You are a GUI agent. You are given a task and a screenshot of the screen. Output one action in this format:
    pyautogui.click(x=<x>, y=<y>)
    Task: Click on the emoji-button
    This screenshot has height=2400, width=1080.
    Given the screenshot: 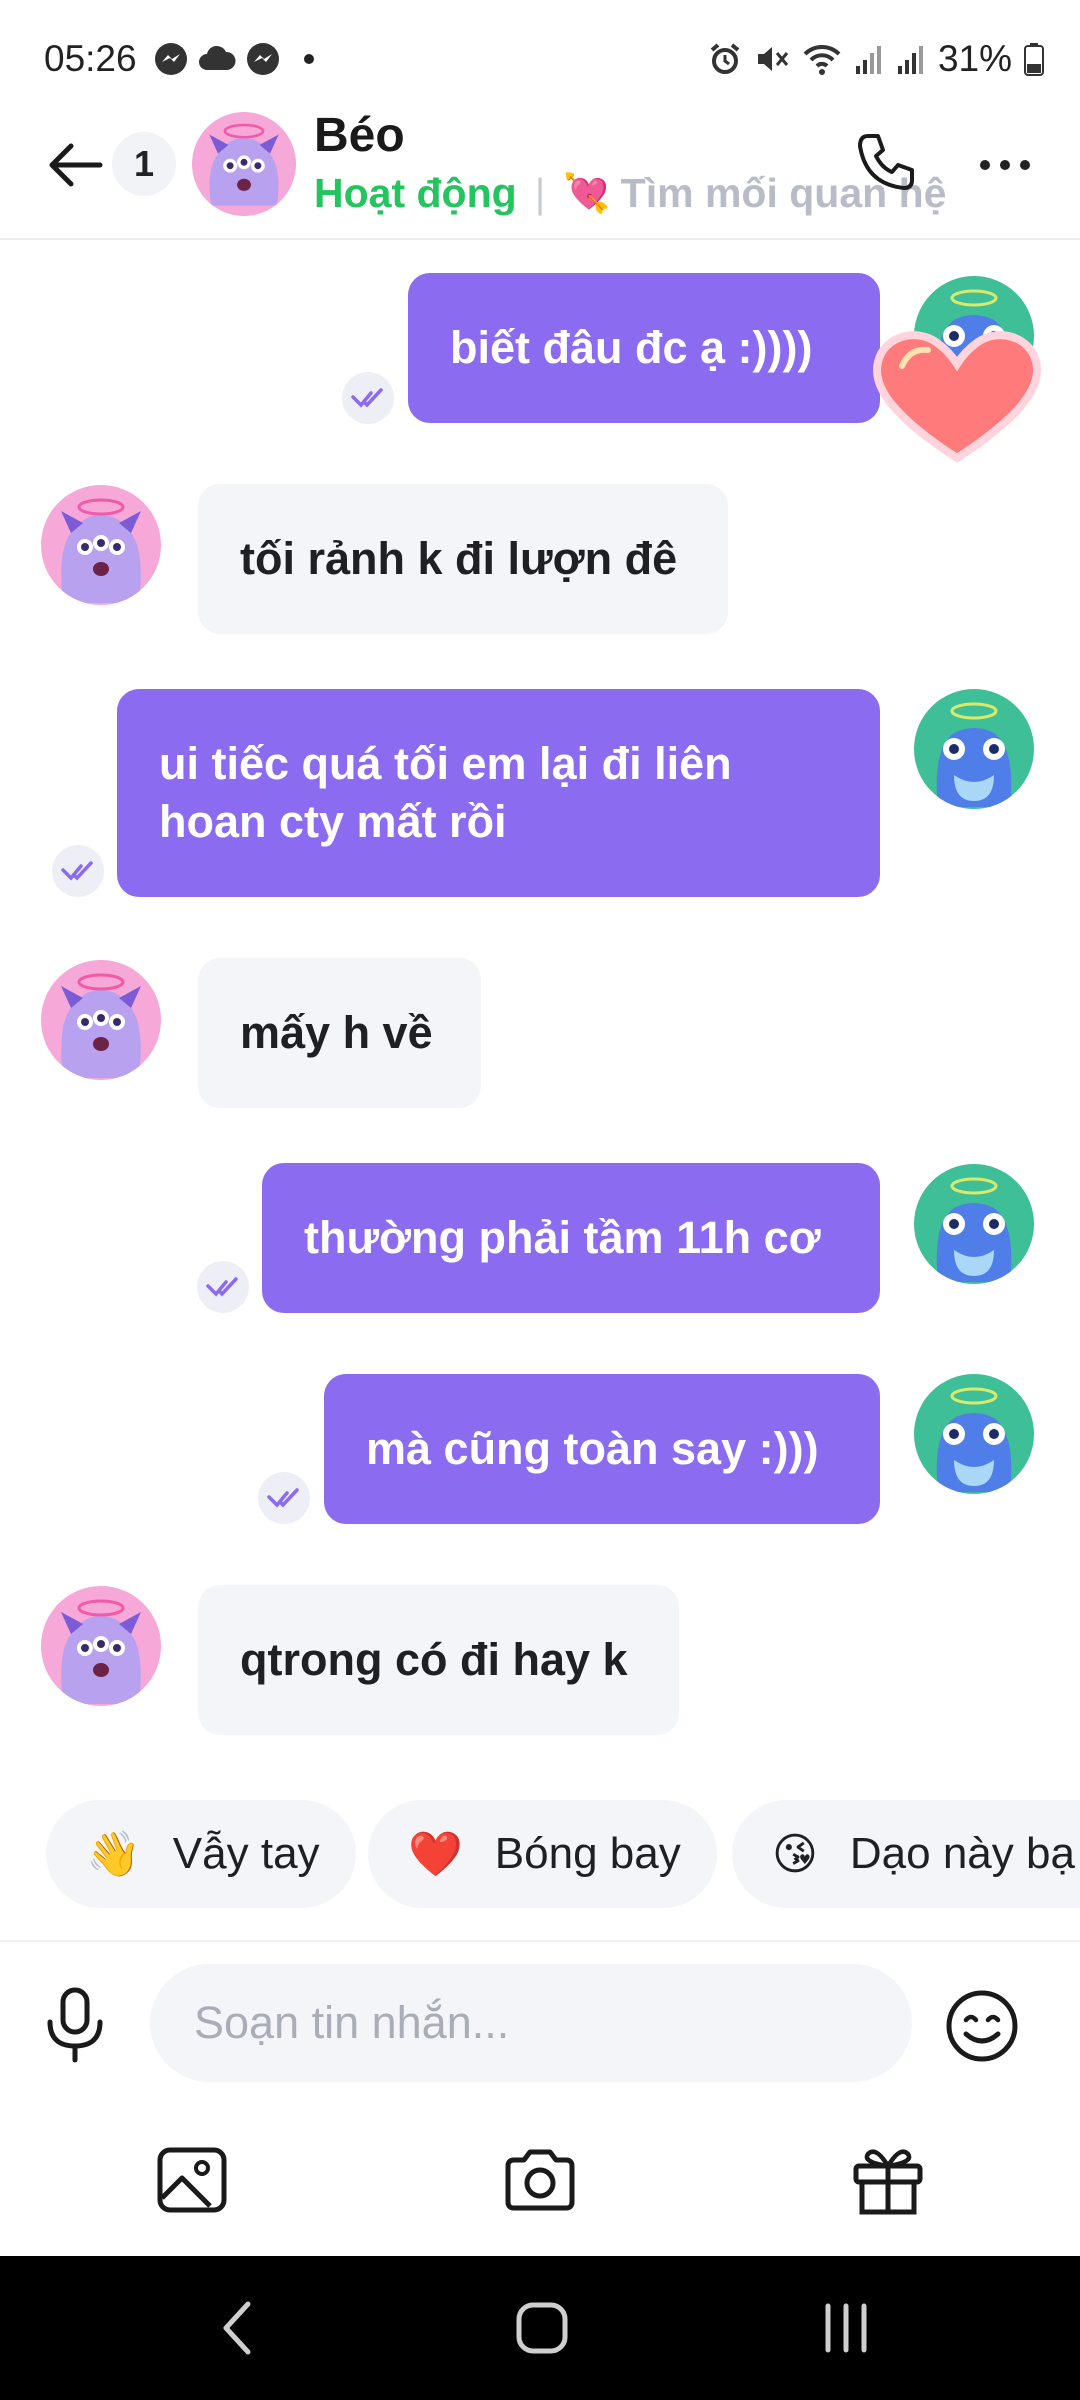 What is the action you would take?
    pyautogui.click(x=982, y=2026)
    